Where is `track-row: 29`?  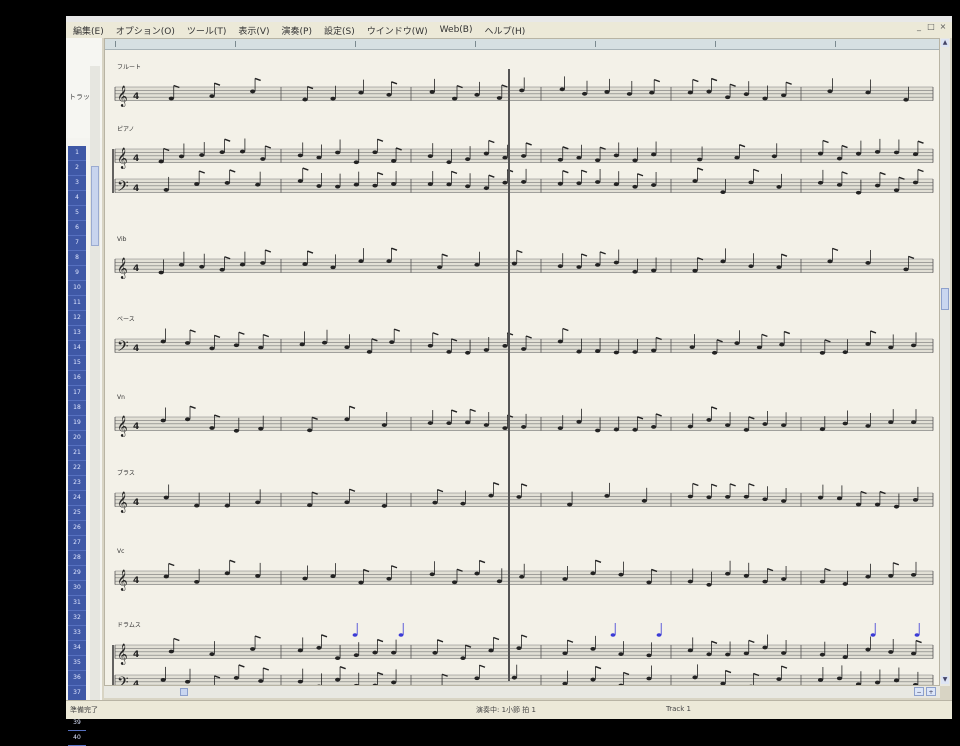
track-row: 29 is located at coordinates (77, 573).